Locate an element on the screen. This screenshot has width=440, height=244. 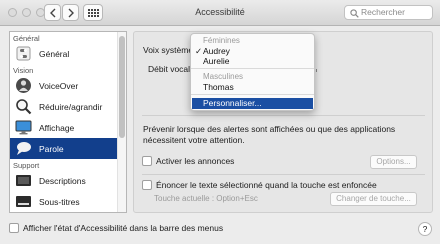
menu-item-aurelie: Aurelie is located at coordinates (216, 61).